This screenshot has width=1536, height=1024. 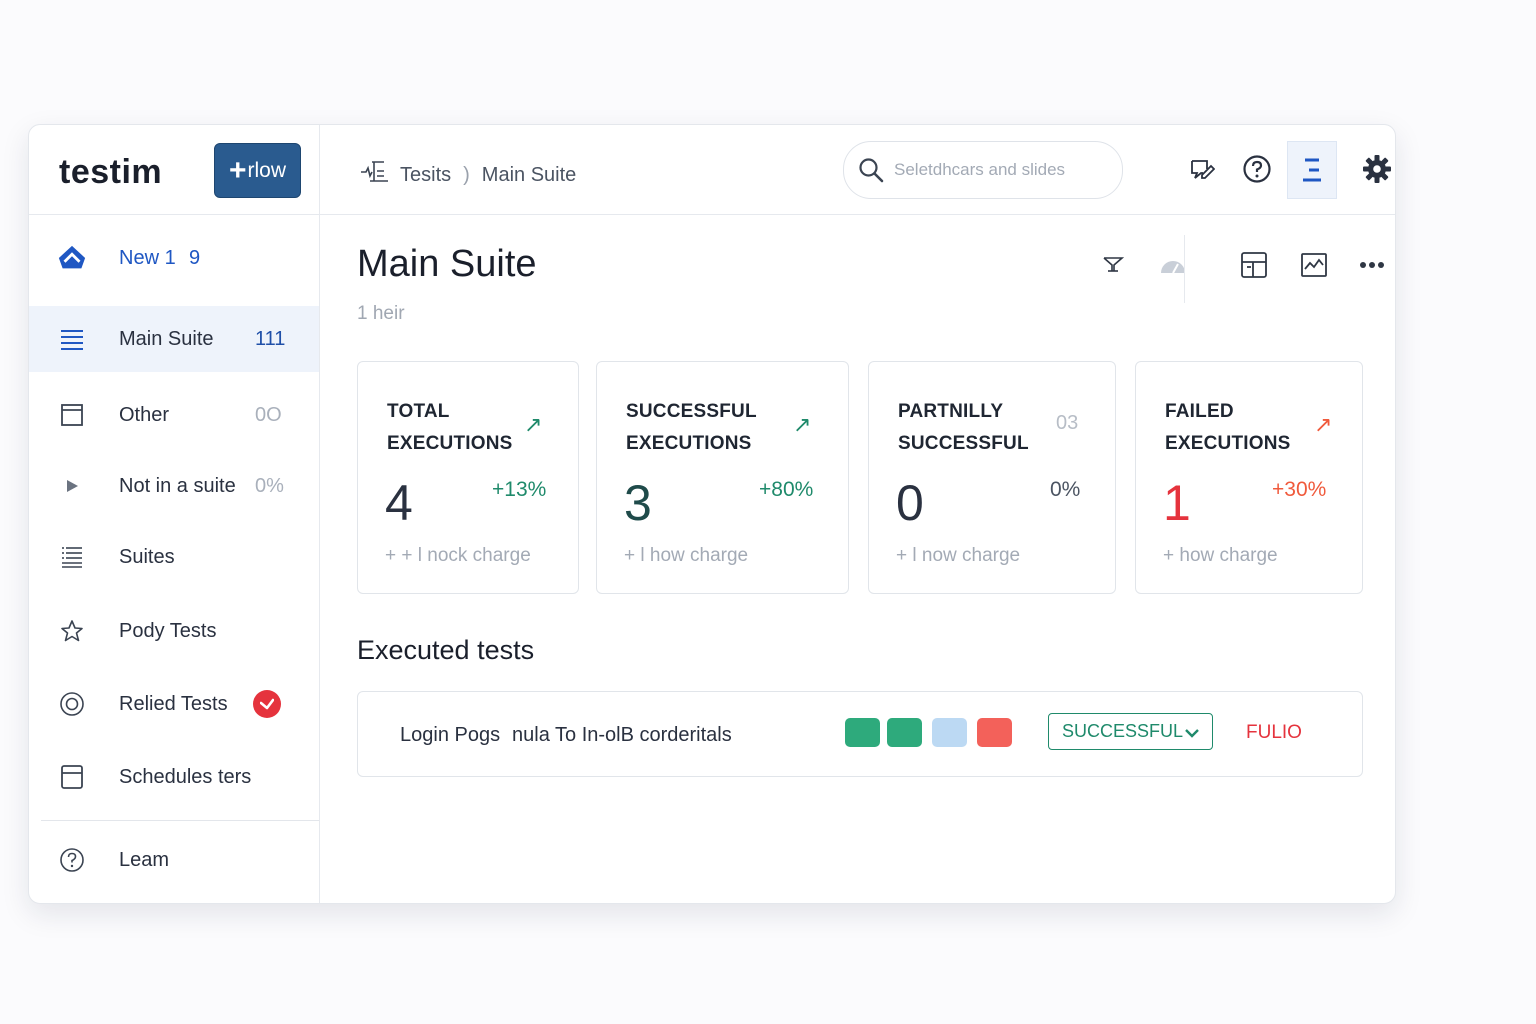 I want to click on brand-row: testim + rlow, so click(x=174, y=170).